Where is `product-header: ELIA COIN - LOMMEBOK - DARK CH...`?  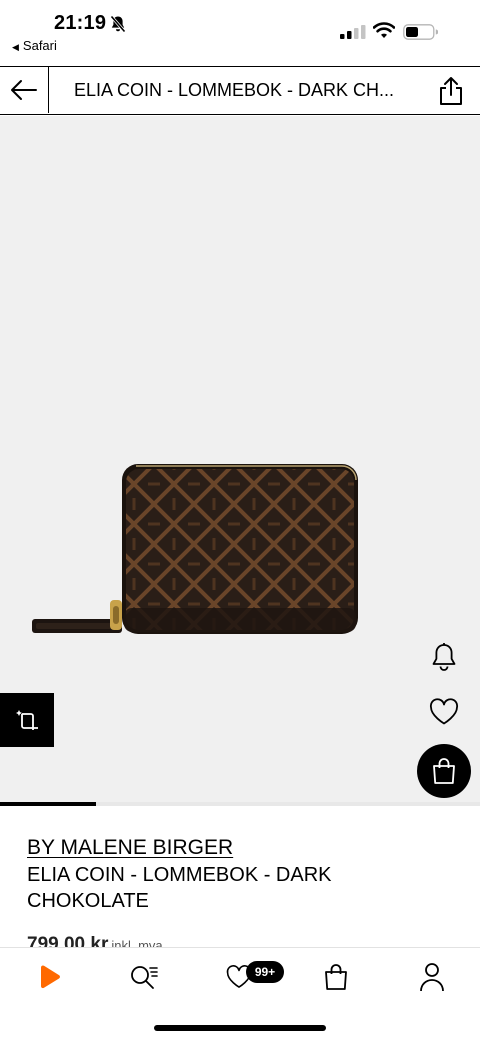 product-header: ELIA COIN - LOMMEBOK - DARK CH... is located at coordinates (240, 90).